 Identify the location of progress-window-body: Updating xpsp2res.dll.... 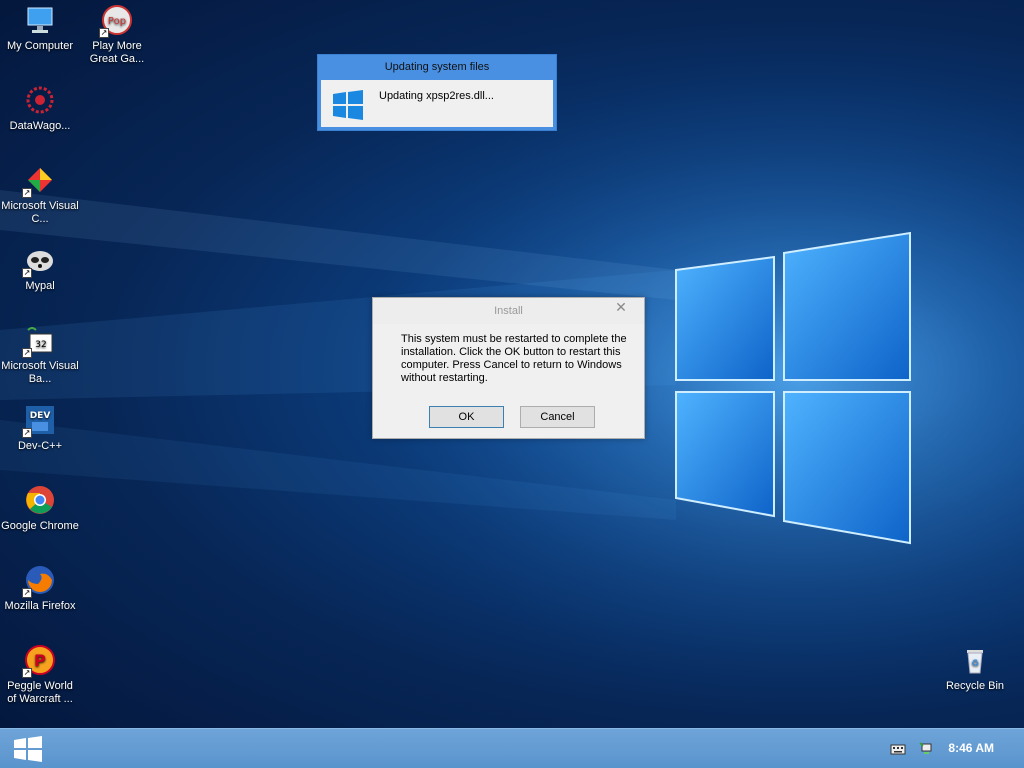
(437, 103).